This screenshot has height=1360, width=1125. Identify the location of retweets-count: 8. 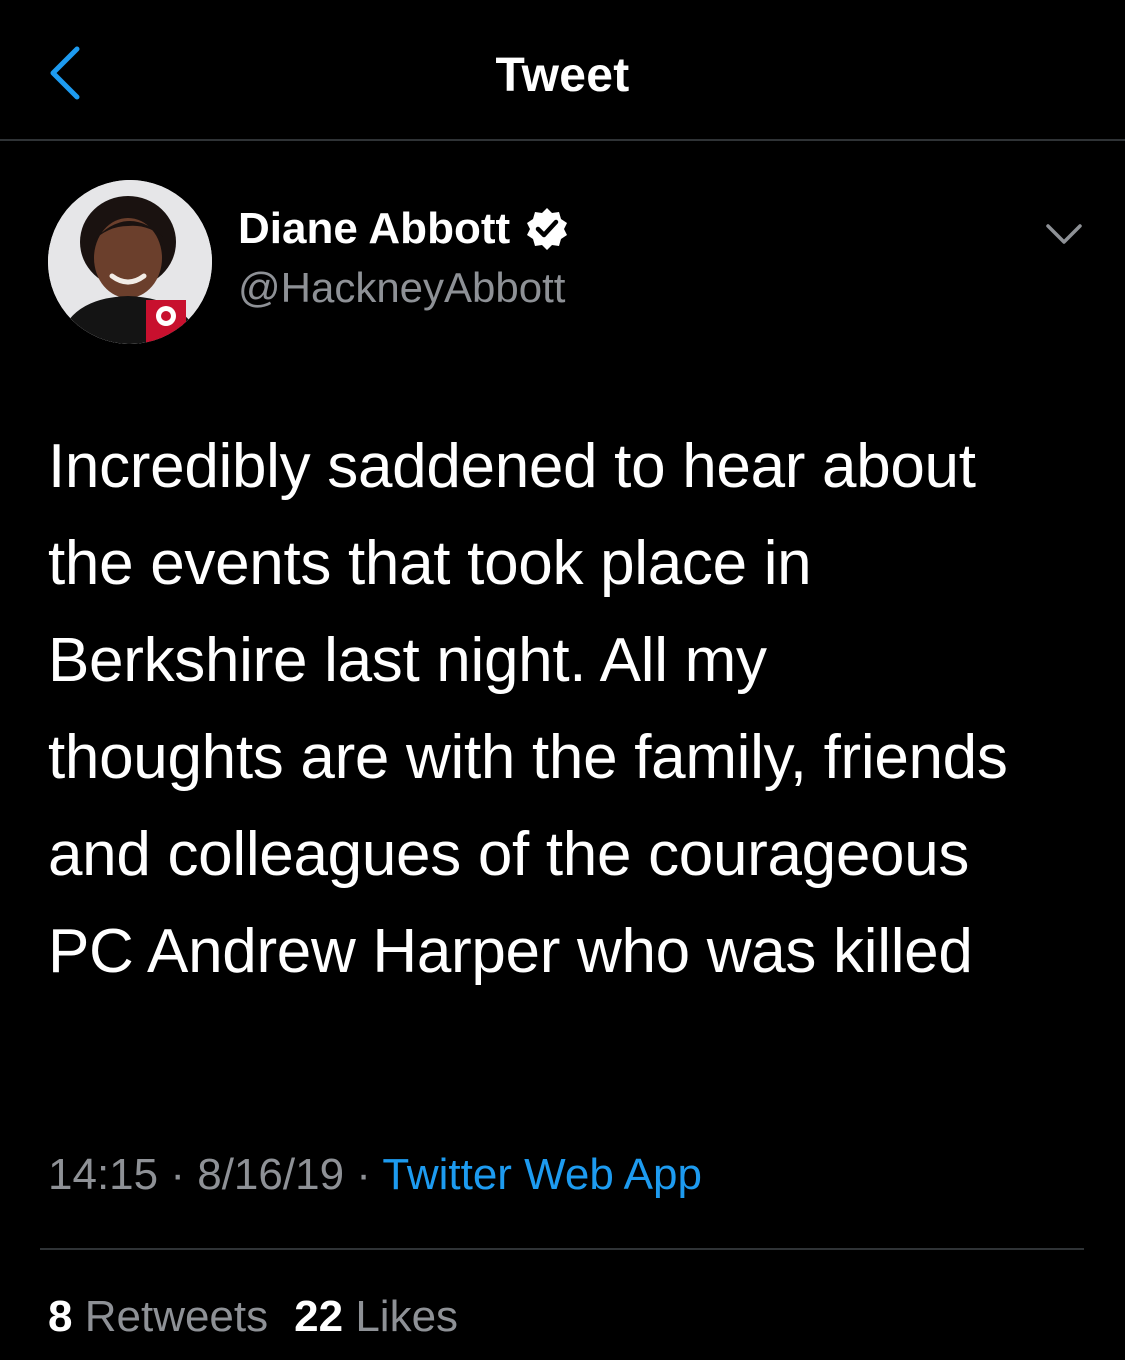
(60, 1316).